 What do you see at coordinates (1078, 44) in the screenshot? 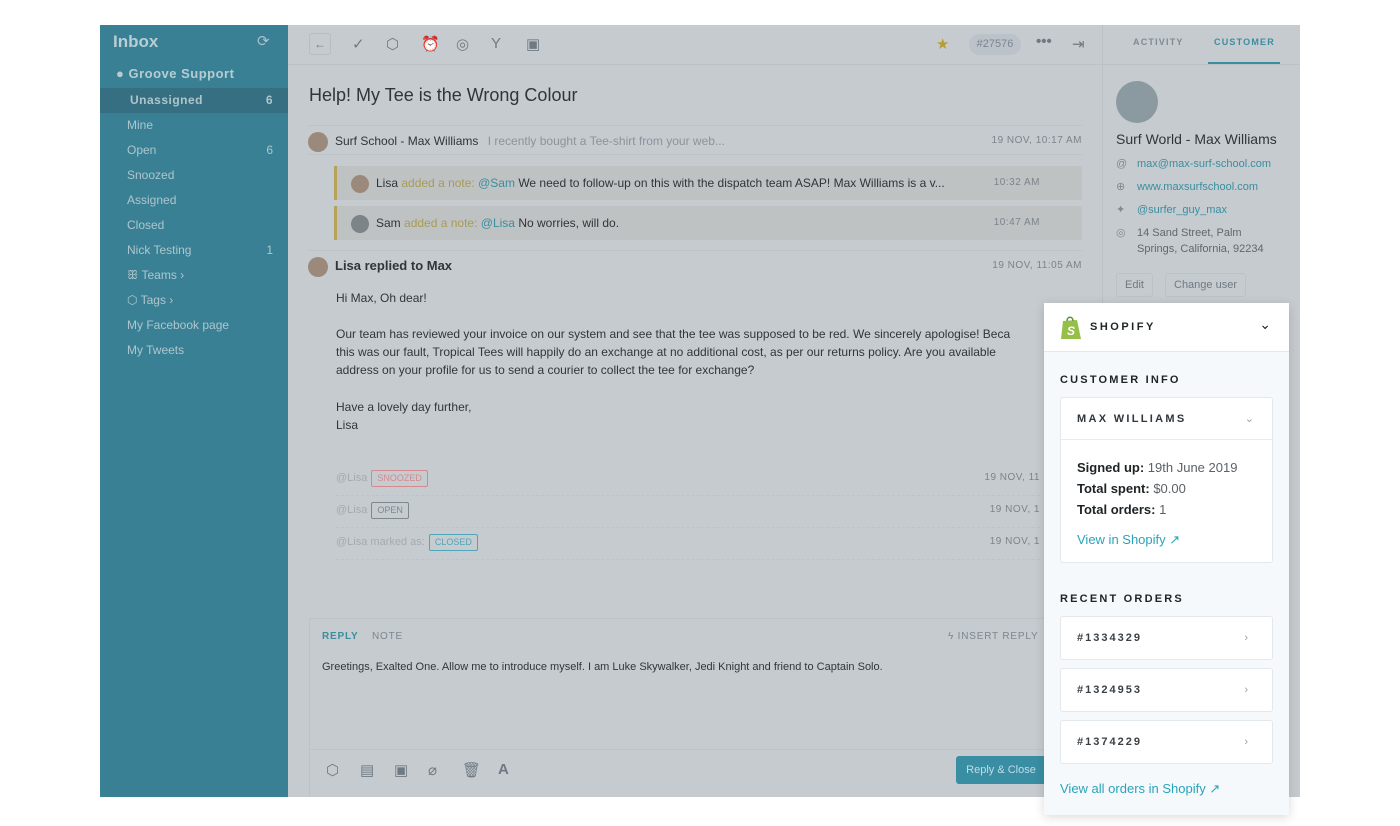
I see `exit-icon: ⇥` at bounding box center [1078, 44].